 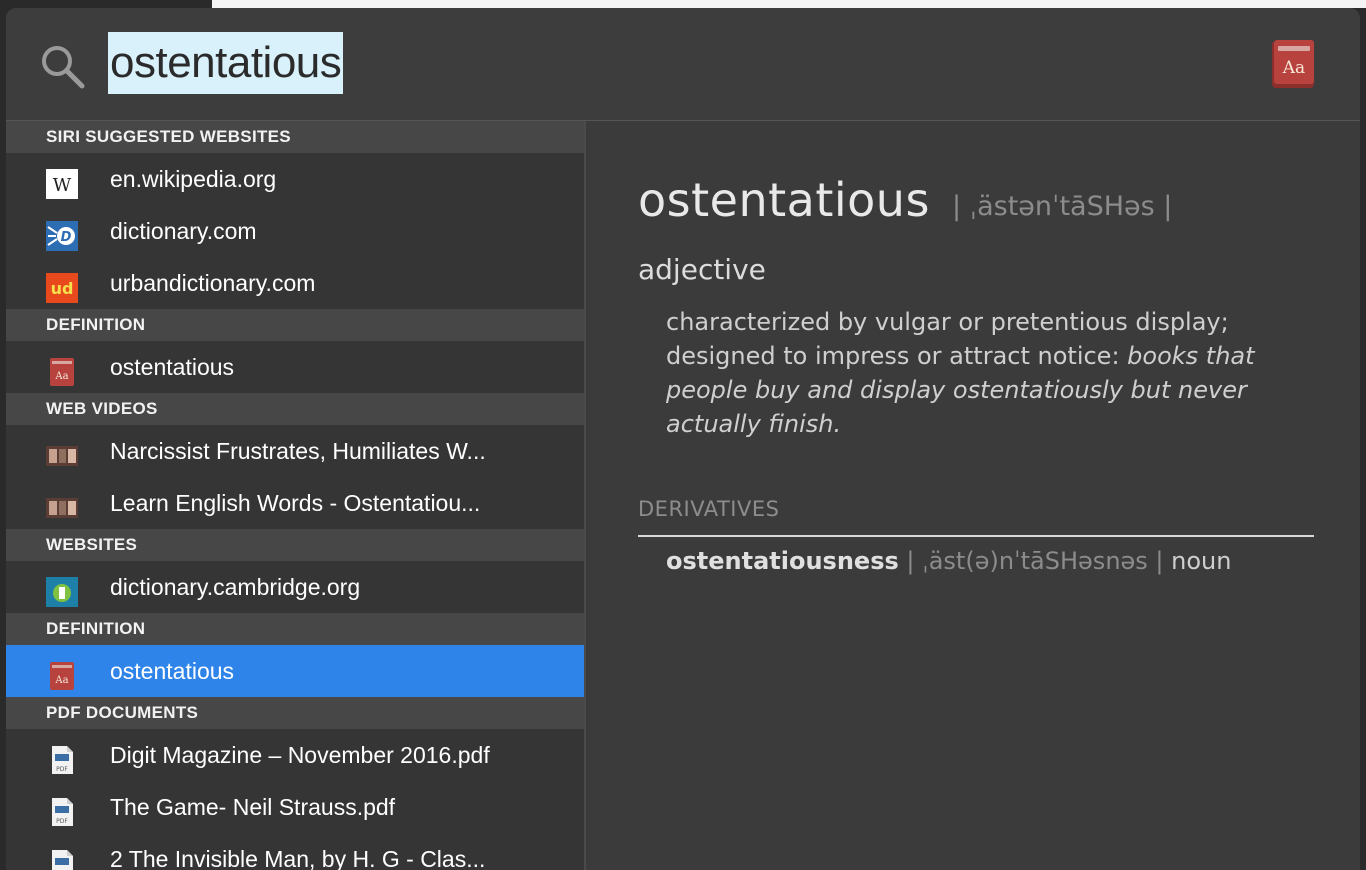 I want to click on headword: ostentatious, so click(x=784, y=200).